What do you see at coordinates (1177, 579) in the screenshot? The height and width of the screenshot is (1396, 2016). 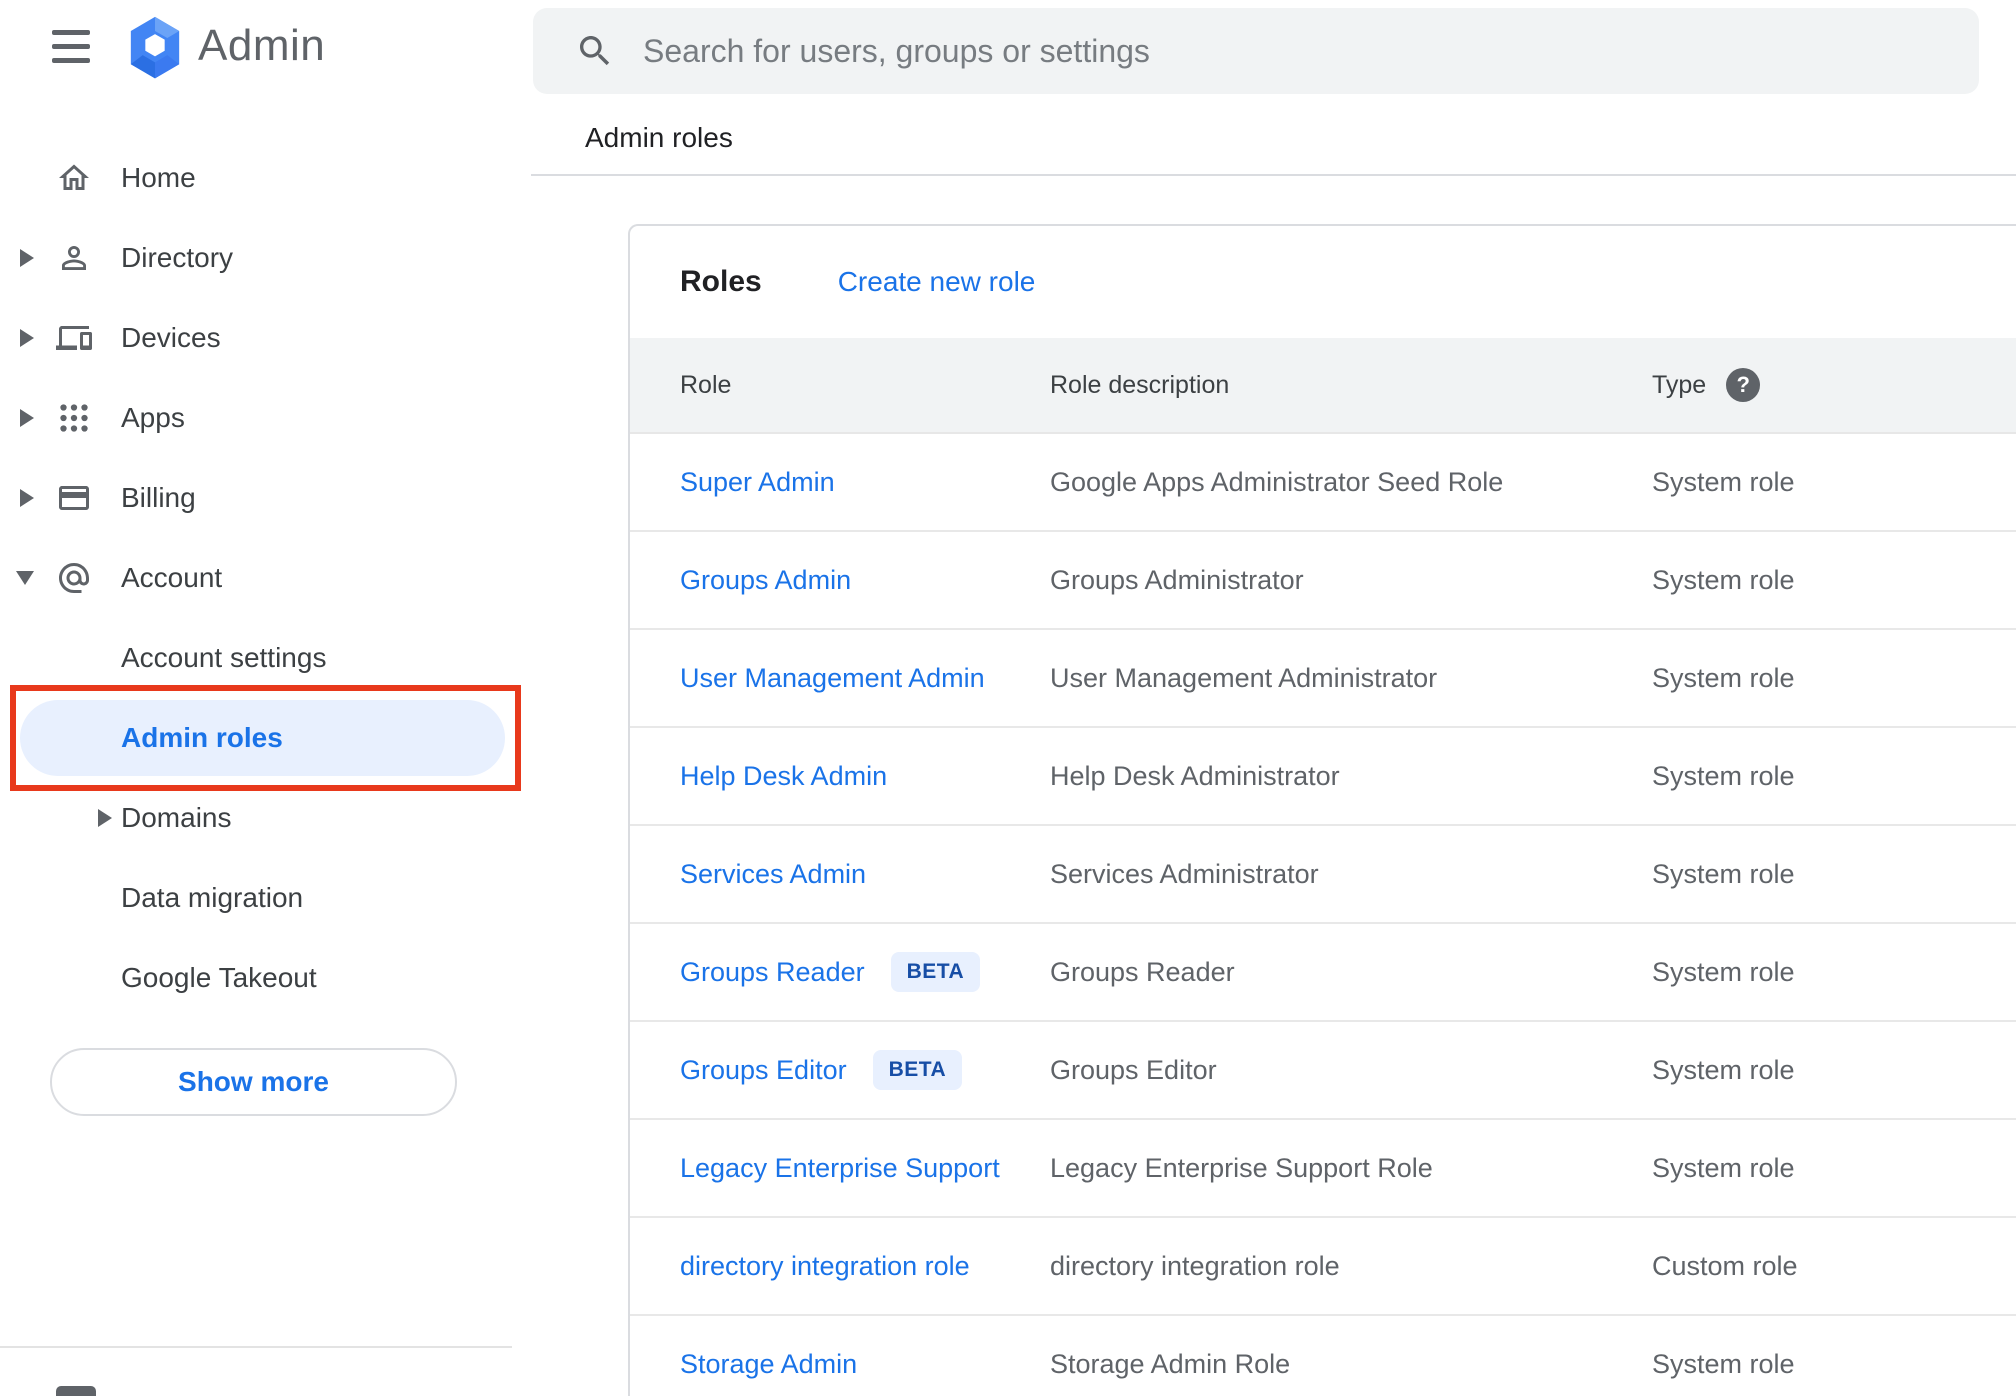 I see `role-description: Groups Administrator` at bounding box center [1177, 579].